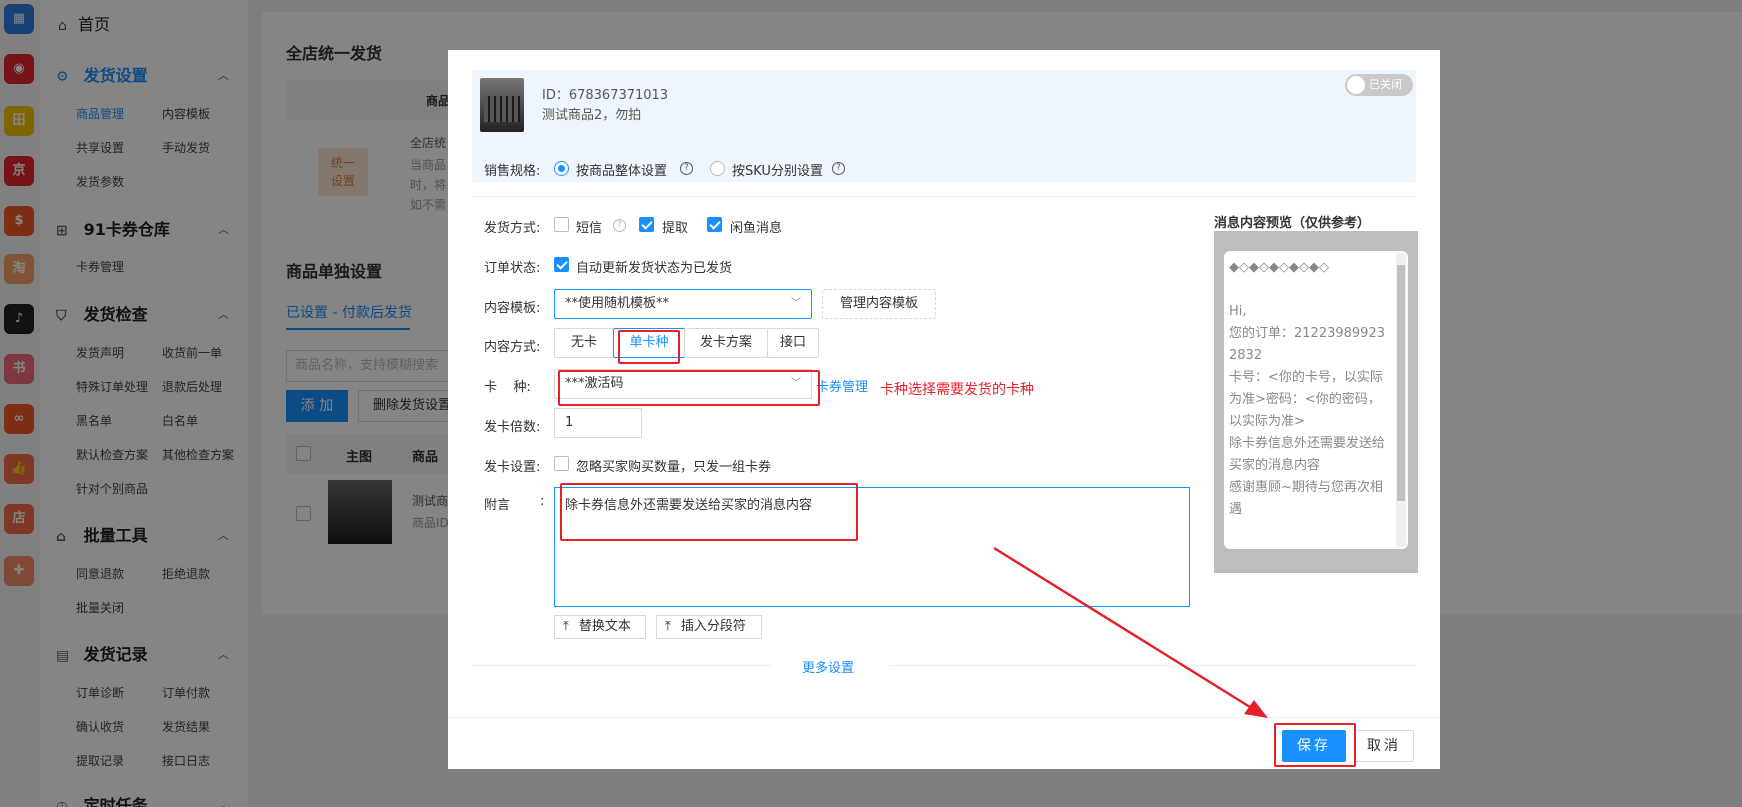  I want to click on annotation-arrow-line, so click(1126, 630).